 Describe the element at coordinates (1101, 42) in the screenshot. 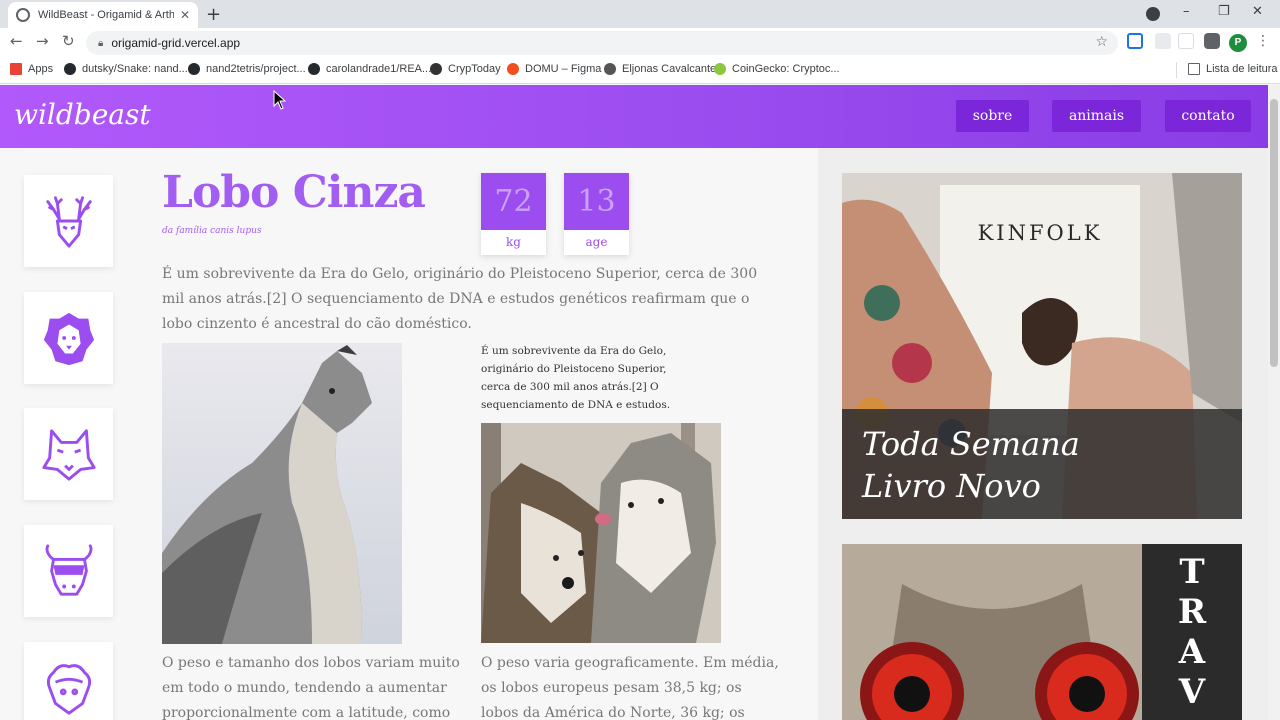

I see `bookmark-star-icon: ☆` at that location.